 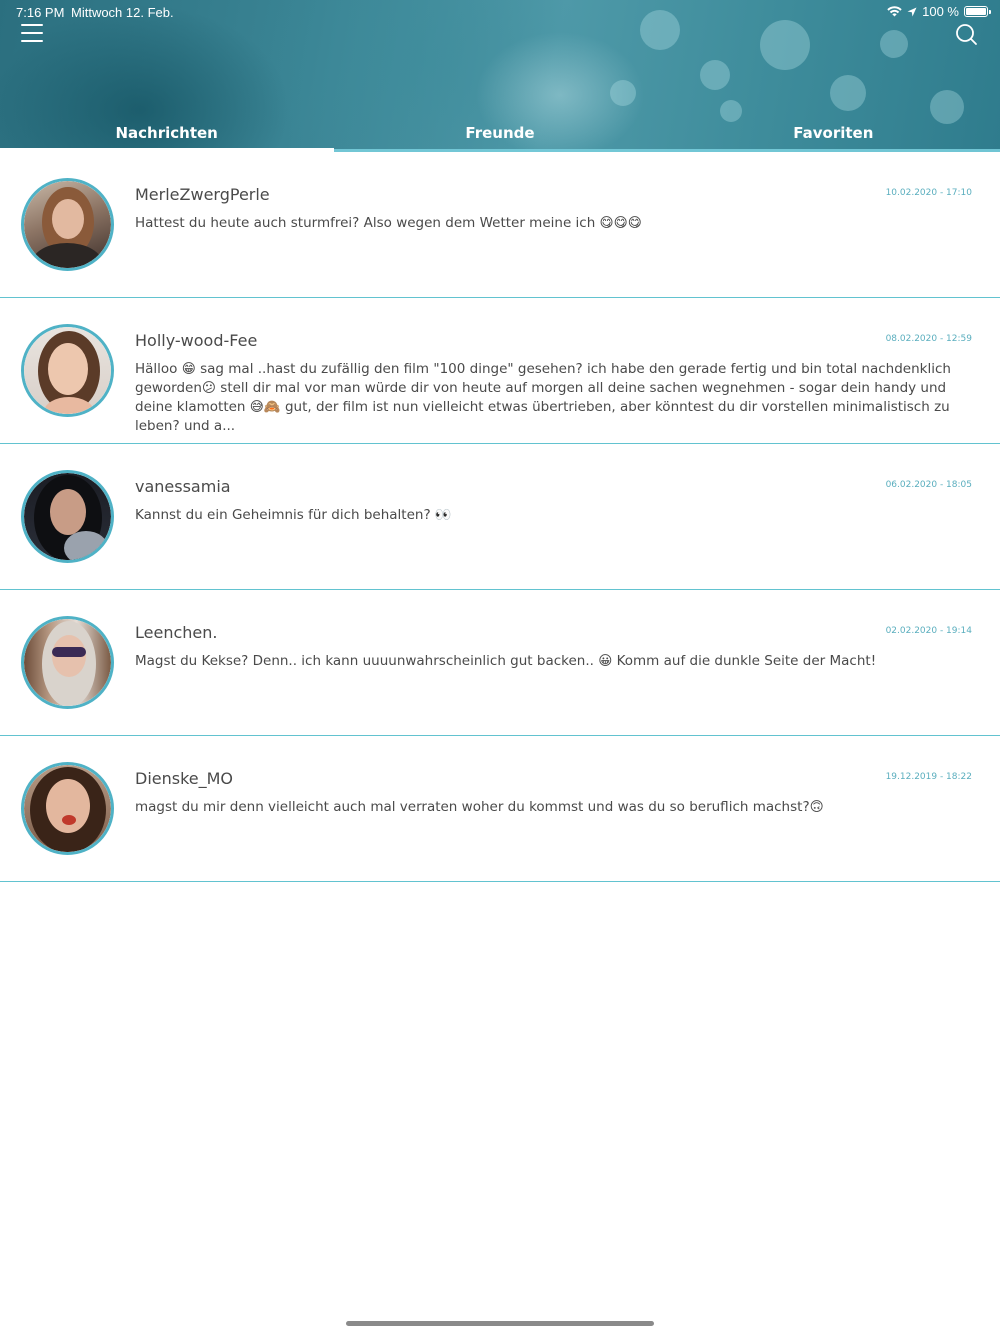 What do you see at coordinates (183, 486) in the screenshot?
I see `sender-name: vanessamia` at bounding box center [183, 486].